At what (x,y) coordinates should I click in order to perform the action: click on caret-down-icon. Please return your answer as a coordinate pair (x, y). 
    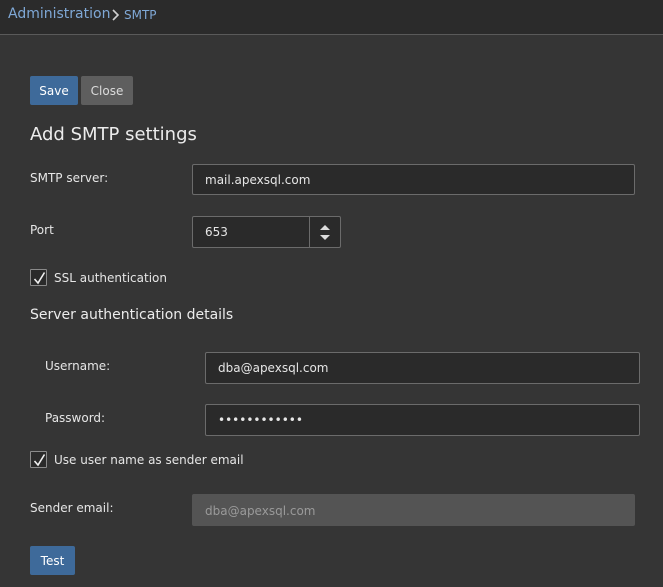
    Looking at the image, I should click on (325, 237).